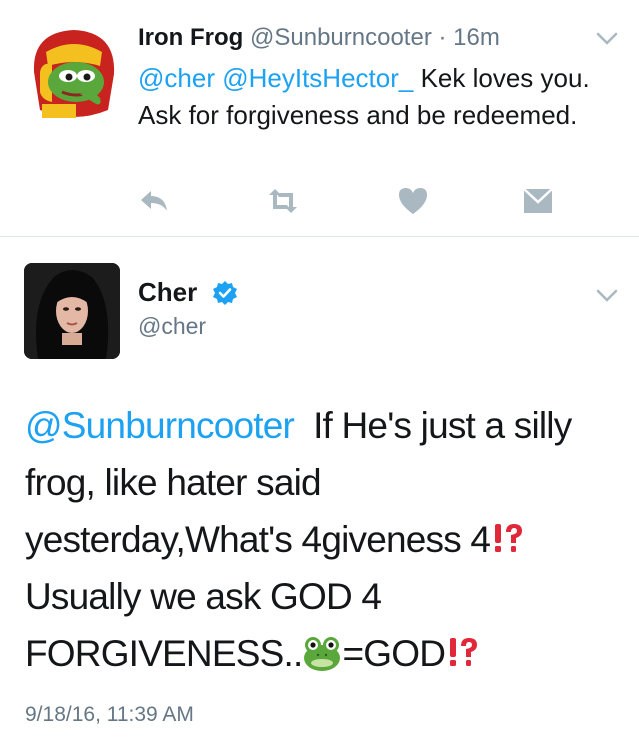 This screenshot has height=746, width=639. Describe the element at coordinates (172, 326) in the screenshot. I see `user-handle: @cher` at that location.